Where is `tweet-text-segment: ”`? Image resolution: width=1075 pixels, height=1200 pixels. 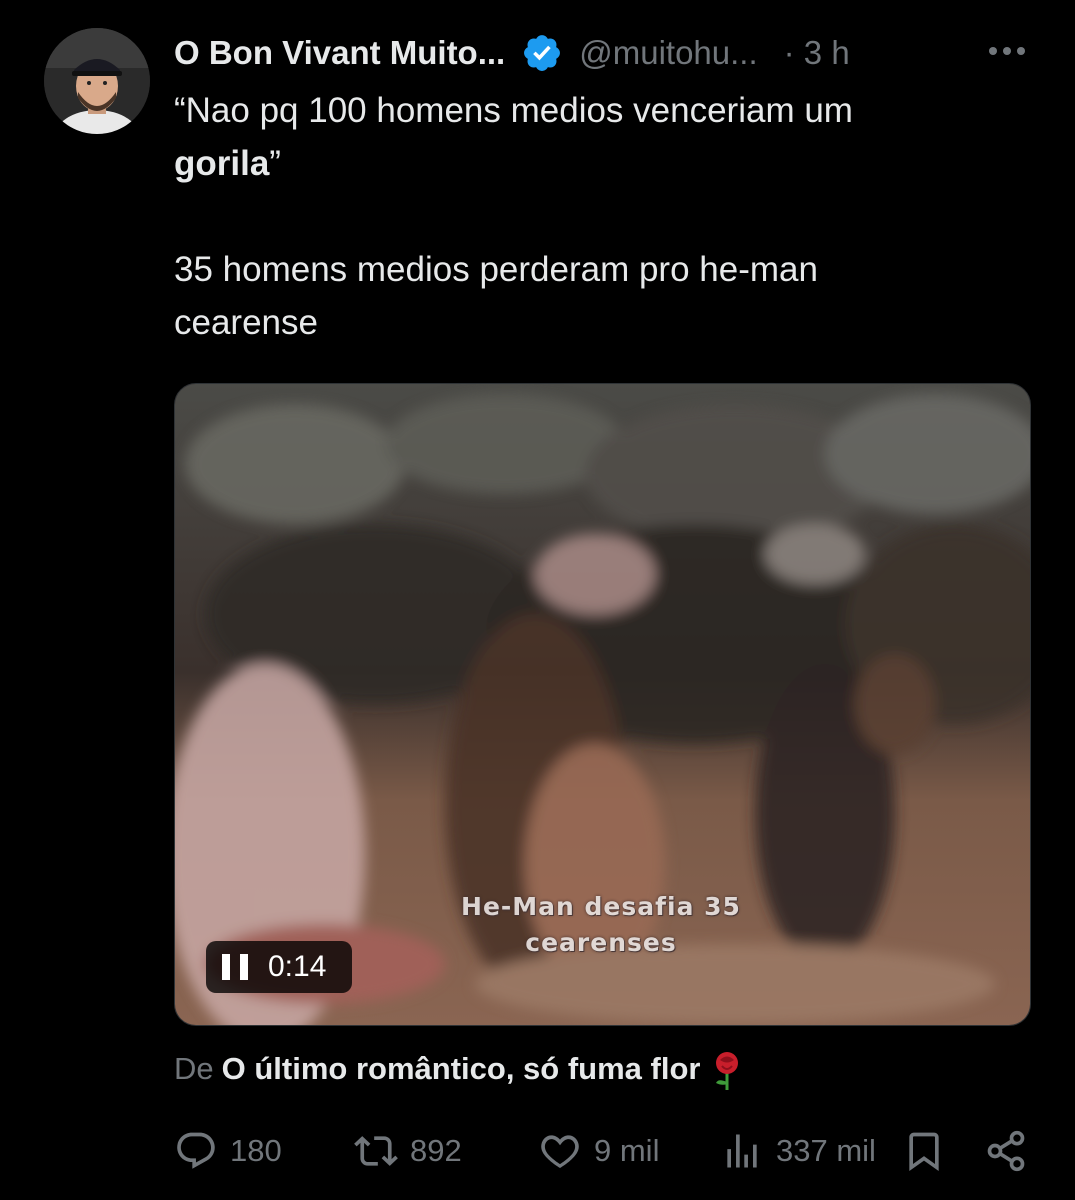
tweet-text-segment: ” is located at coordinates (275, 163).